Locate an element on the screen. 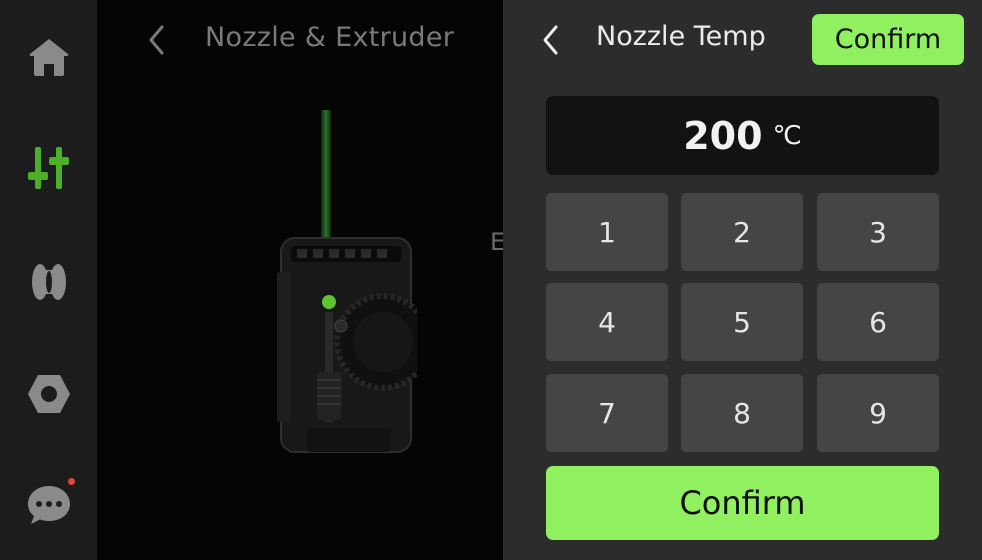  key-8: 8 is located at coordinates (742, 413).